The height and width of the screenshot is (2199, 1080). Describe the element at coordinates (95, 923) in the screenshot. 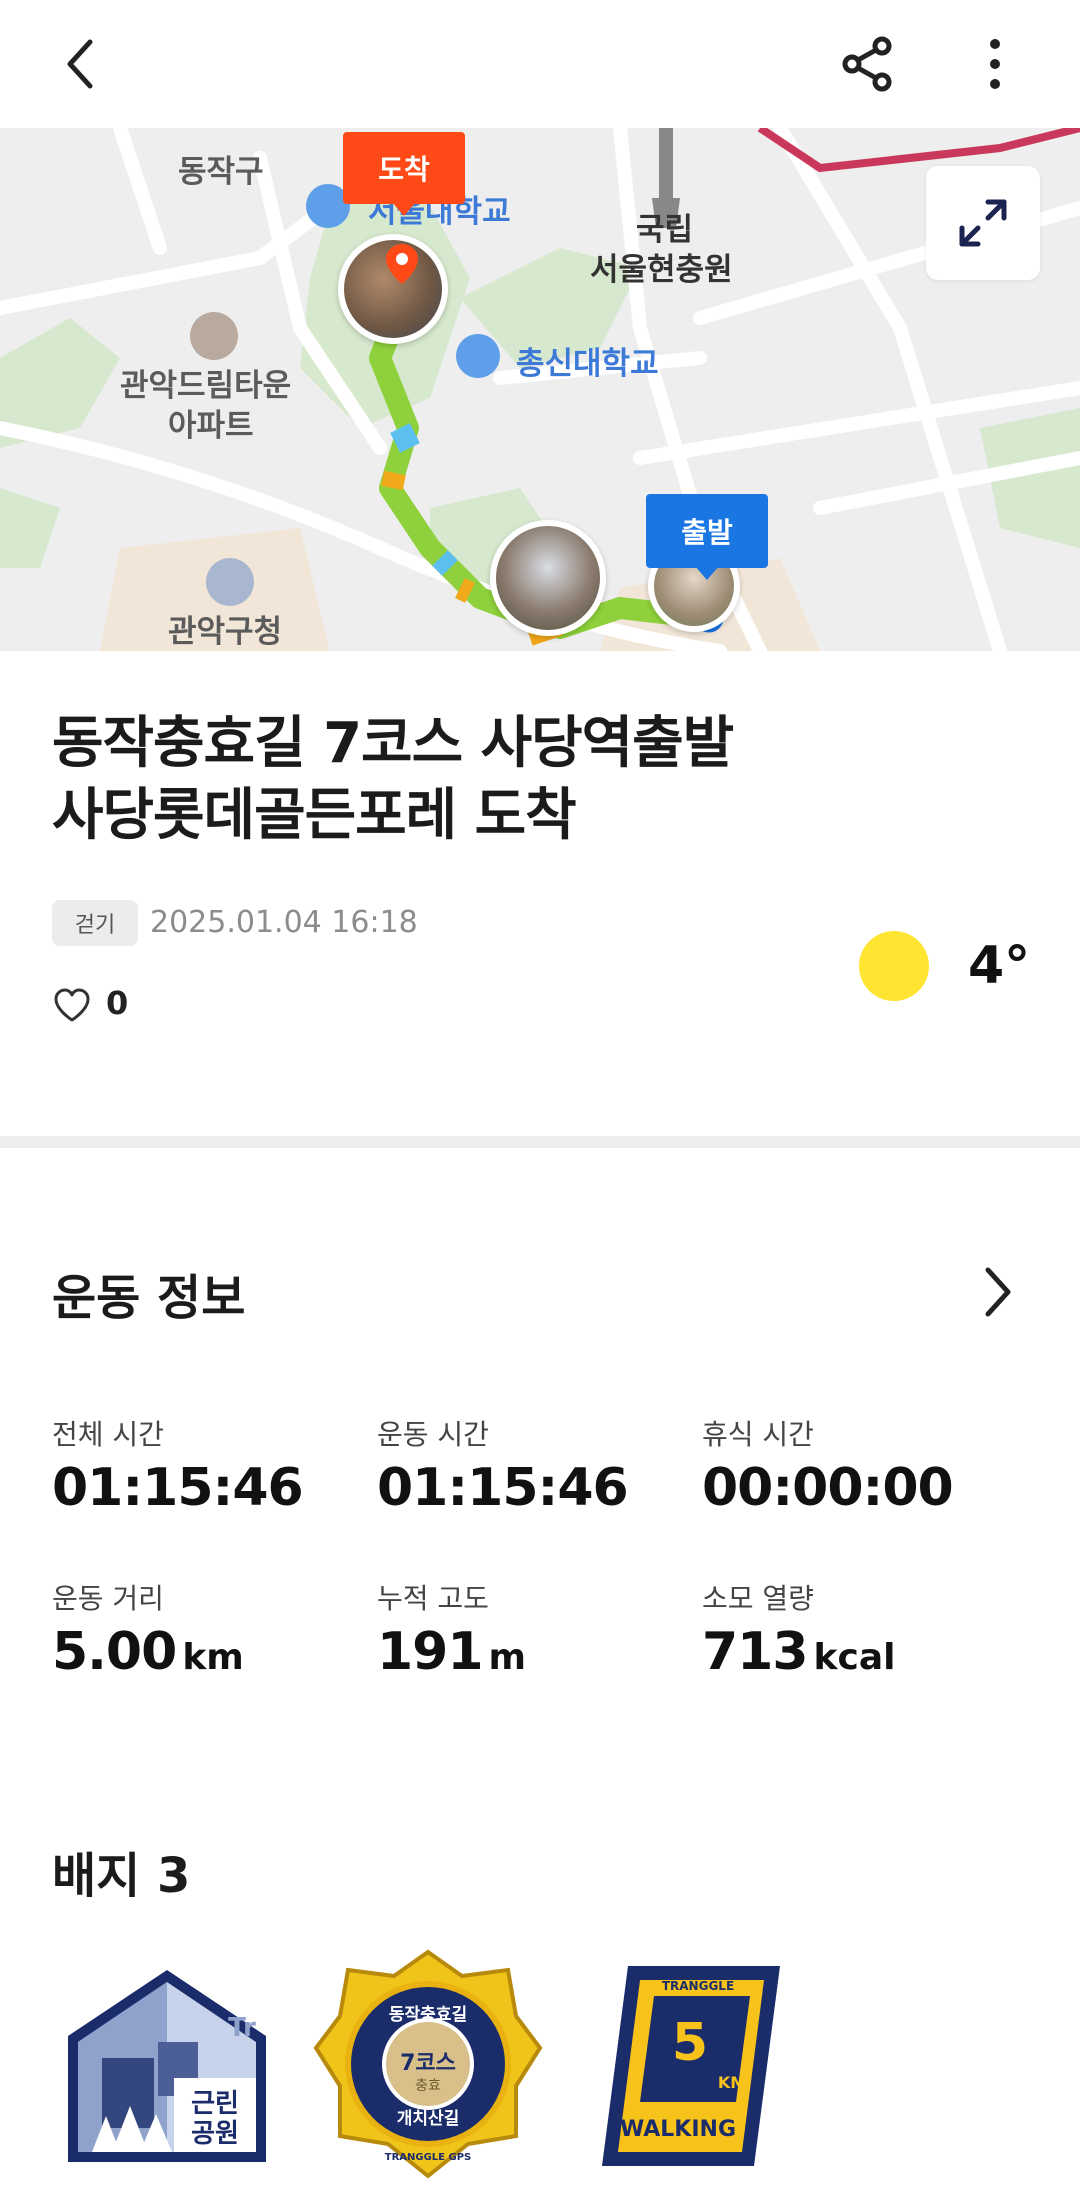

I see `activity-type-tag: 걷기` at that location.